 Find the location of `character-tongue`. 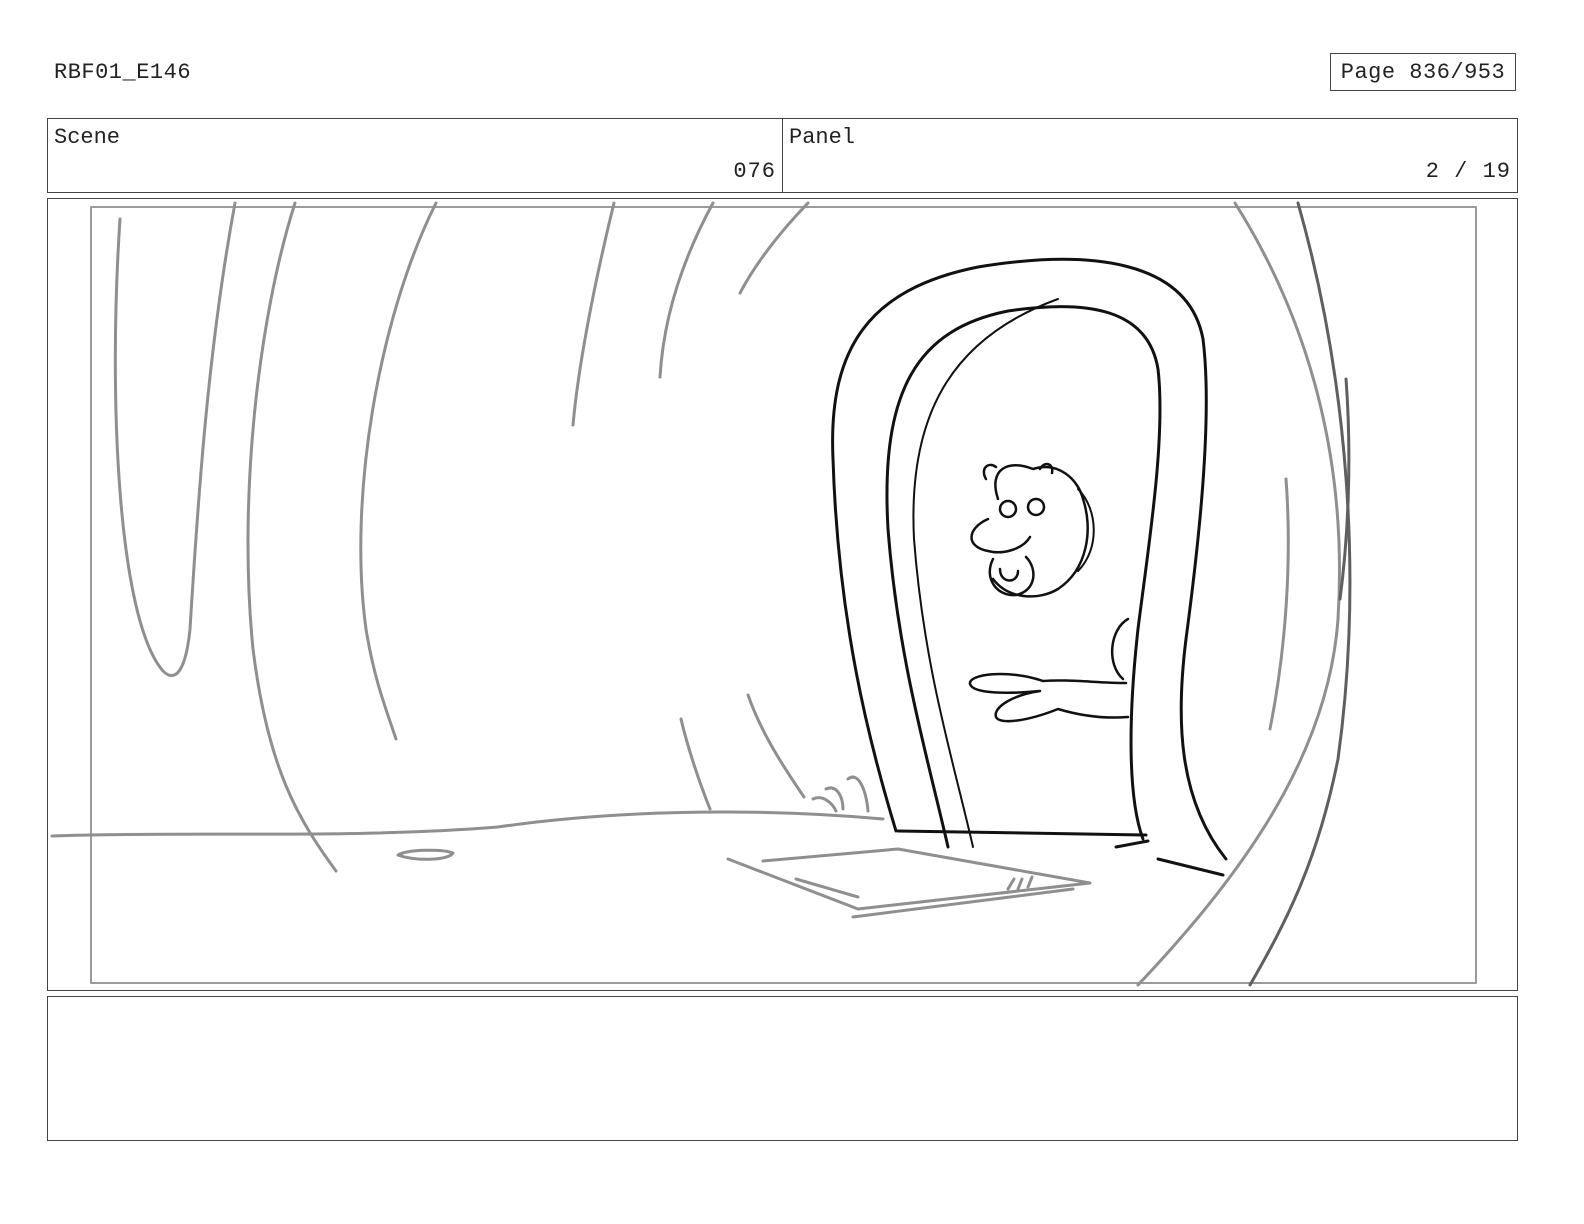

character-tongue is located at coordinates (1009, 574).